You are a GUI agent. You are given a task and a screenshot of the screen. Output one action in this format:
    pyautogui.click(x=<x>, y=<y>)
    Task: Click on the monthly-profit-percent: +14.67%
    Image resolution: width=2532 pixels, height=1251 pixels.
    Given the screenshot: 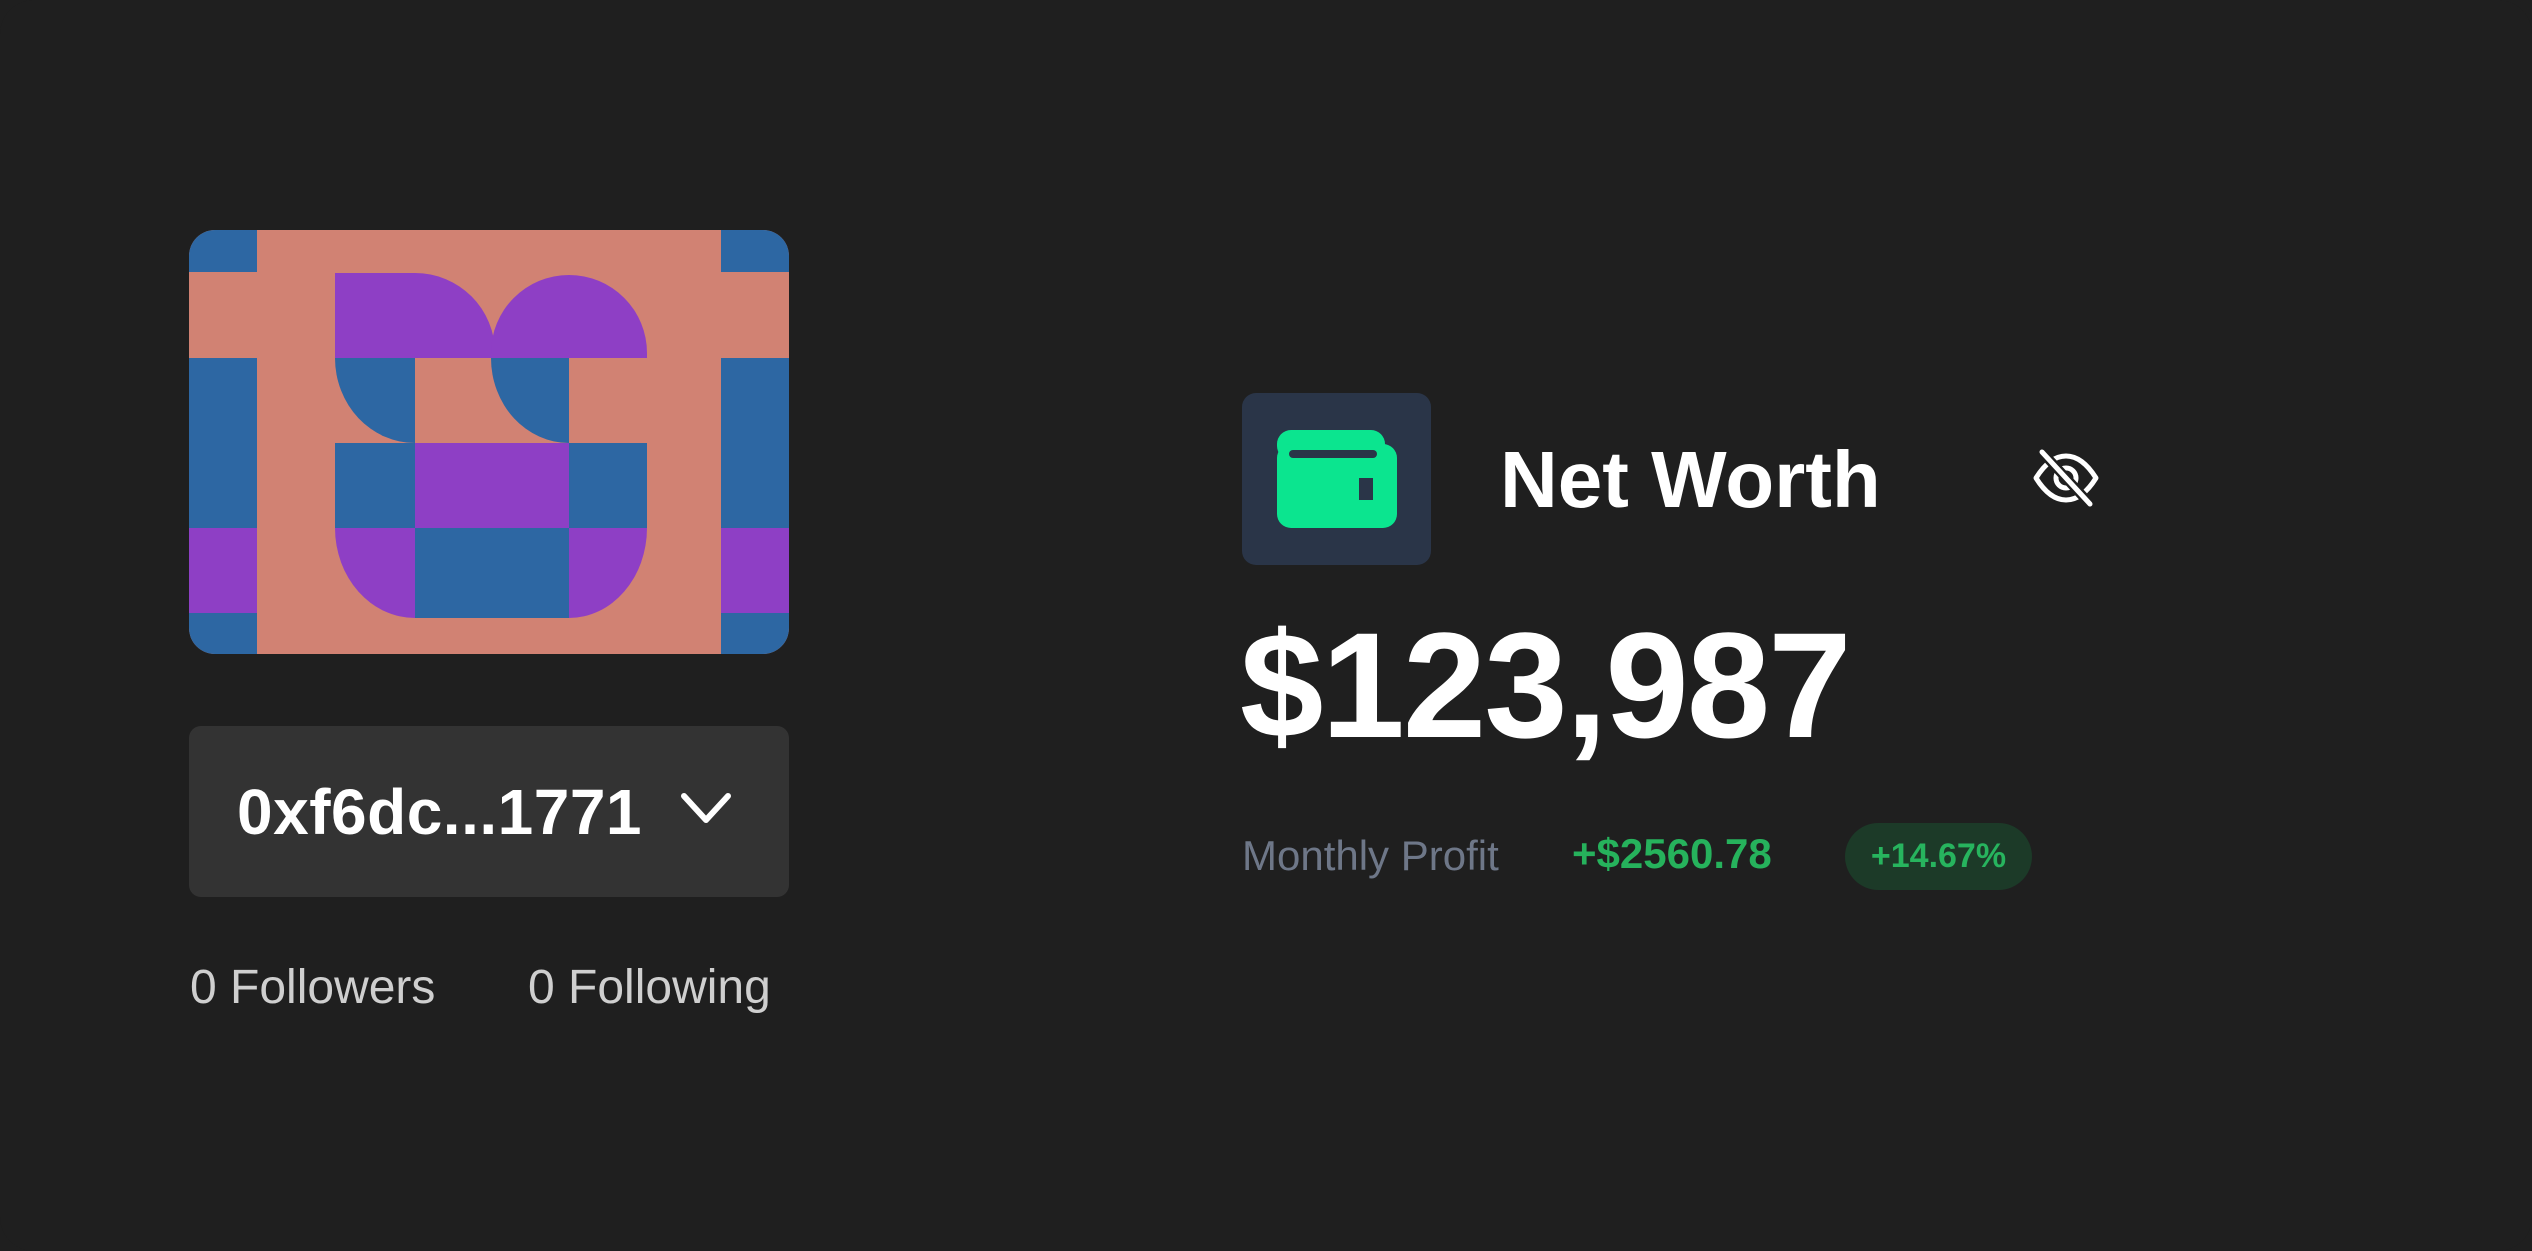 What is the action you would take?
    pyautogui.click(x=1938, y=856)
    